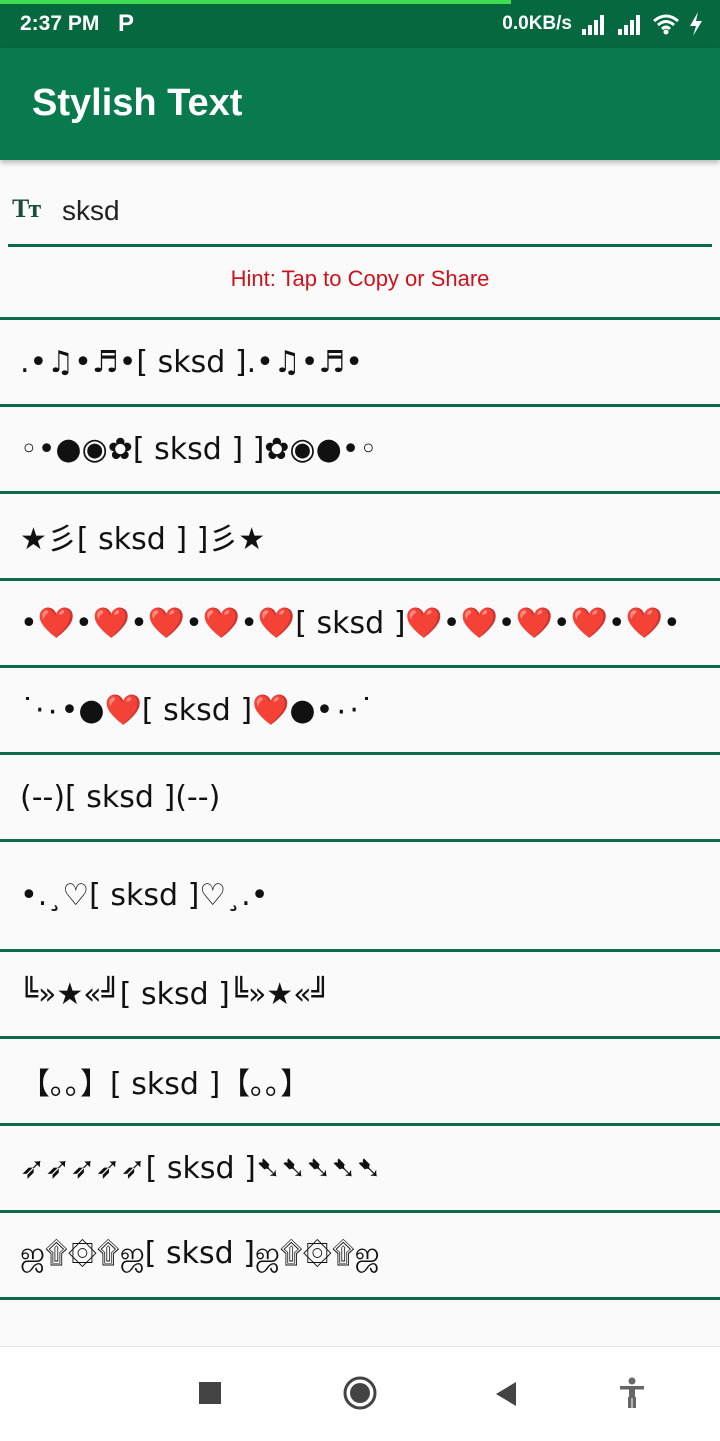 The height and width of the screenshot is (1441, 720). Describe the element at coordinates (165, 1084) in the screenshot. I see `style-item-text: 【｡｡】[ sksd ]【｡｡】` at that location.